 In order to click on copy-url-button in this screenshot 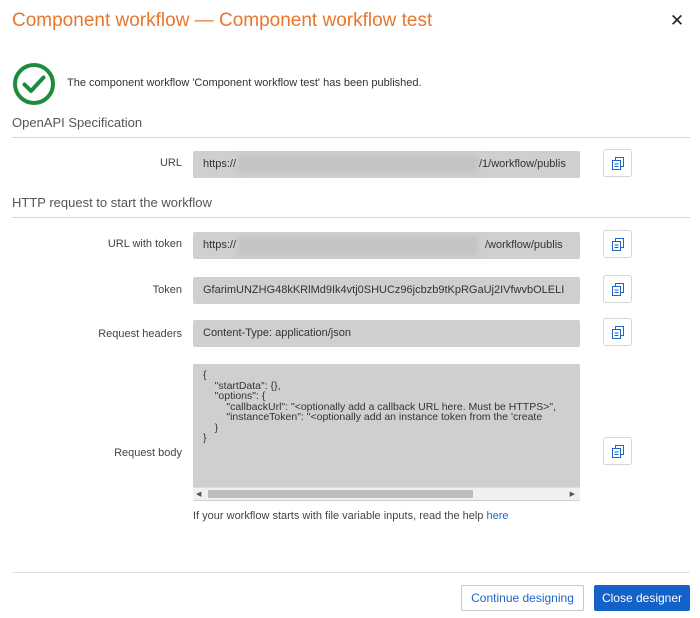, I will do `click(617, 163)`.